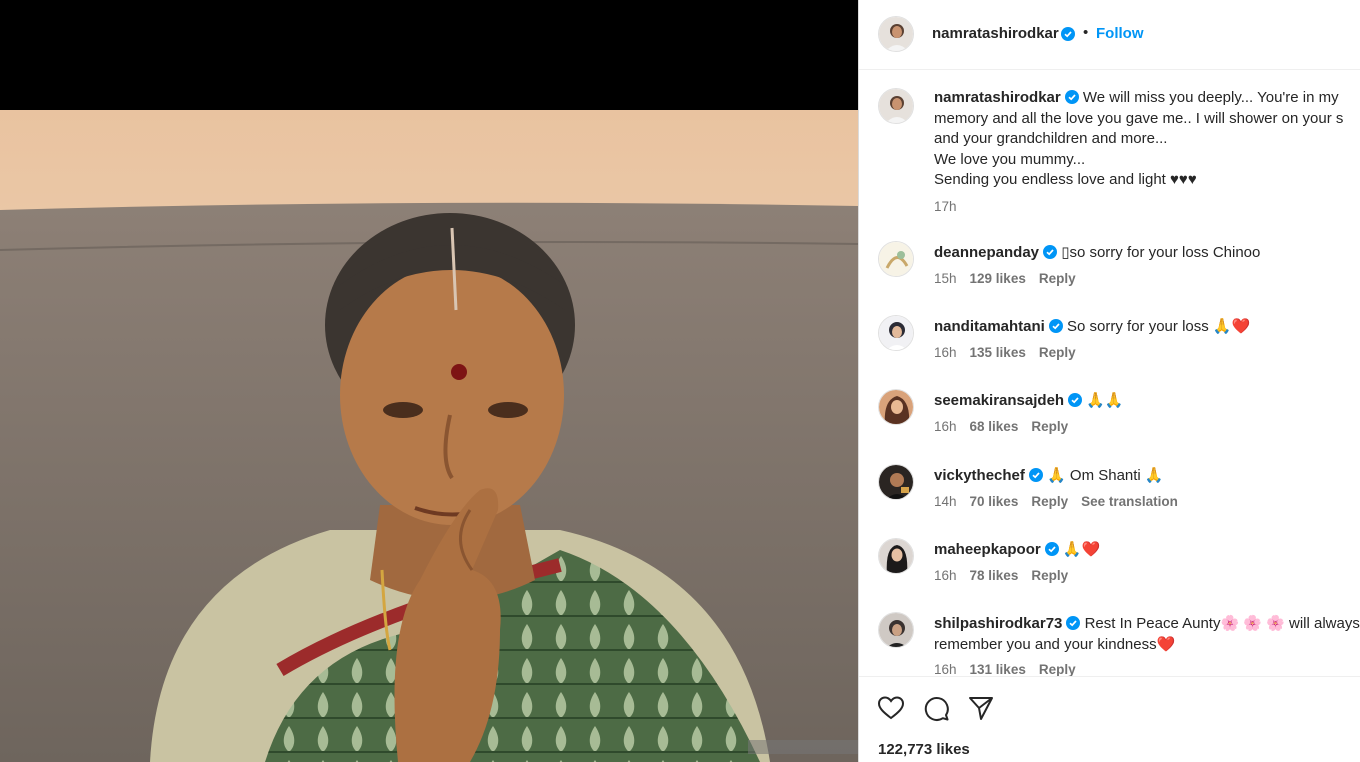 The width and height of the screenshot is (1360, 762). What do you see at coordinates (986, 252) in the screenshot?
I see `comment-username: deannepanday` at bounding box center [986, 252].